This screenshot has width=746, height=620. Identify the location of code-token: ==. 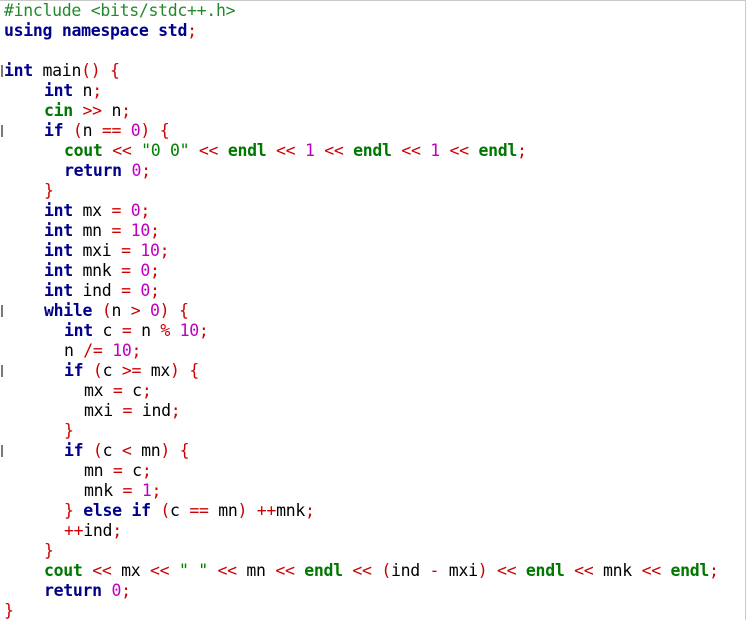
(111, 130).